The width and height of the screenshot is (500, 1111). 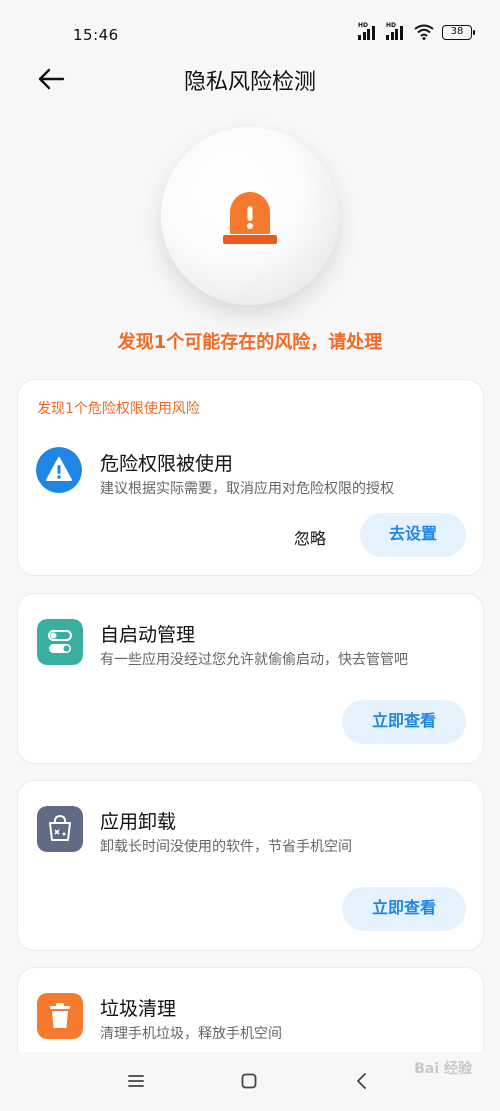 What do you see at coordinates (226, 847) in the screenshot?
I see `card-description: 卸载长时间没使用的软件，节省手机空间` at bounding box center [226, 847].